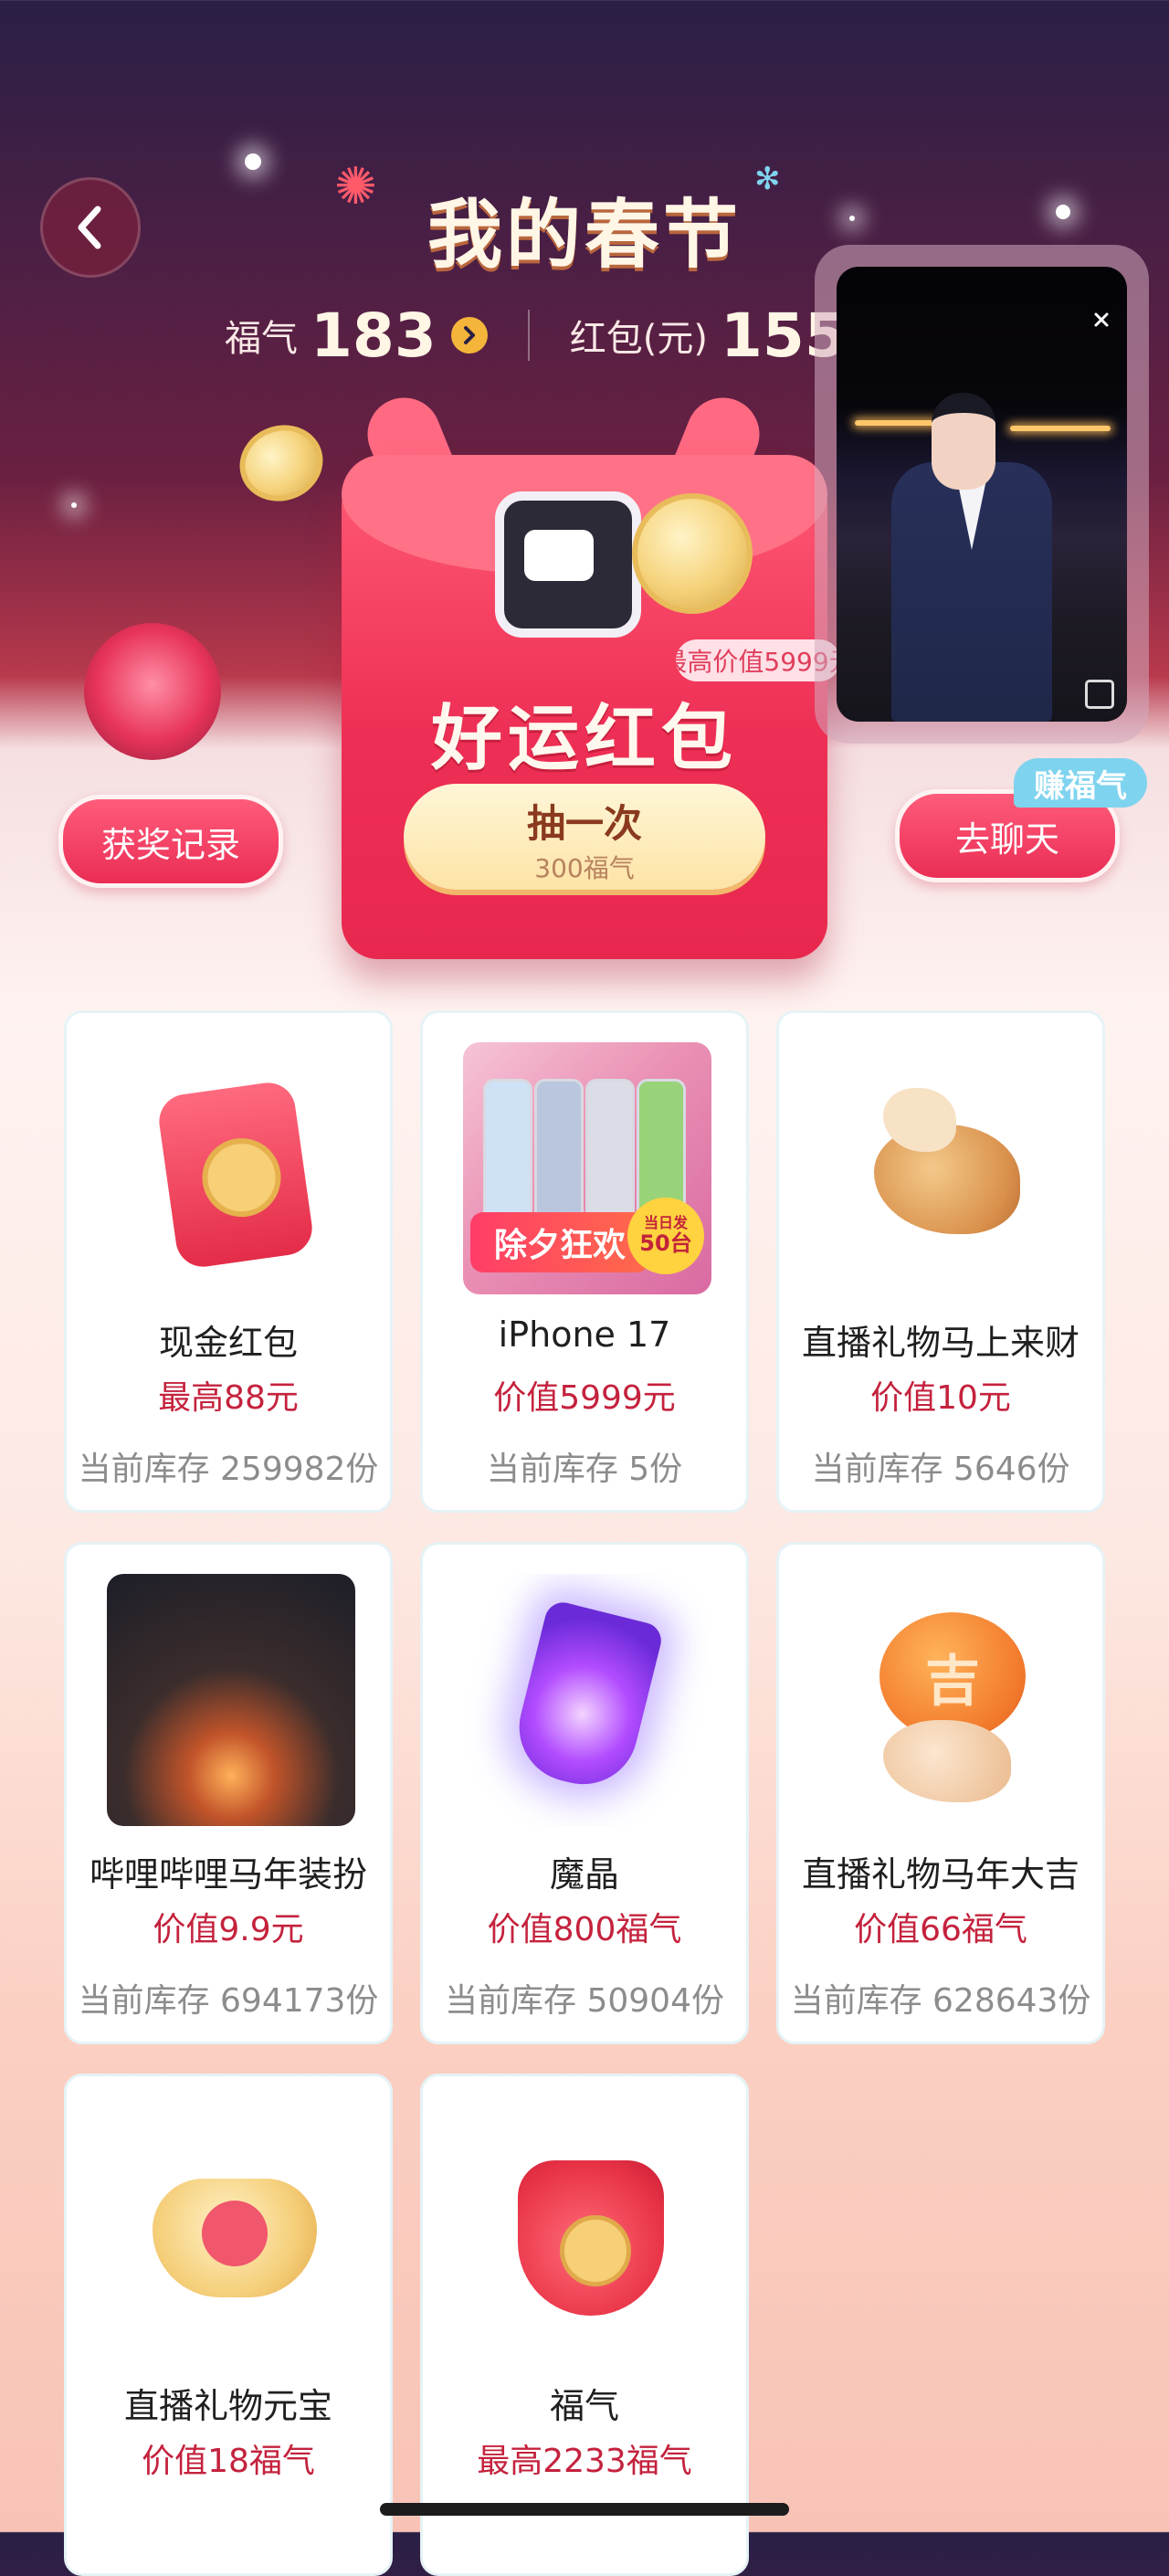  I want to click on reward-image: 吉, so click(944, 1700).